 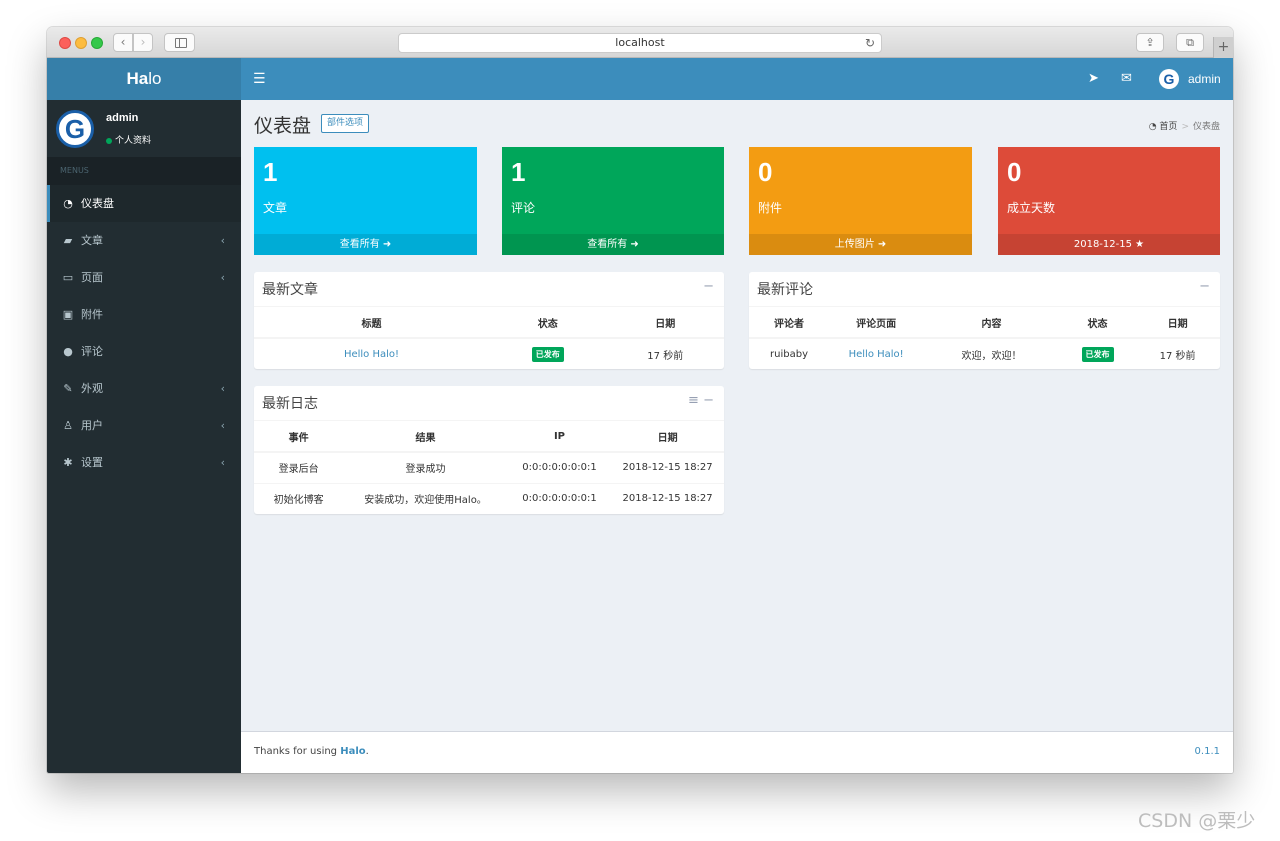 I want to click on footer-brand-link: Halo, so click(x=352, y=751).